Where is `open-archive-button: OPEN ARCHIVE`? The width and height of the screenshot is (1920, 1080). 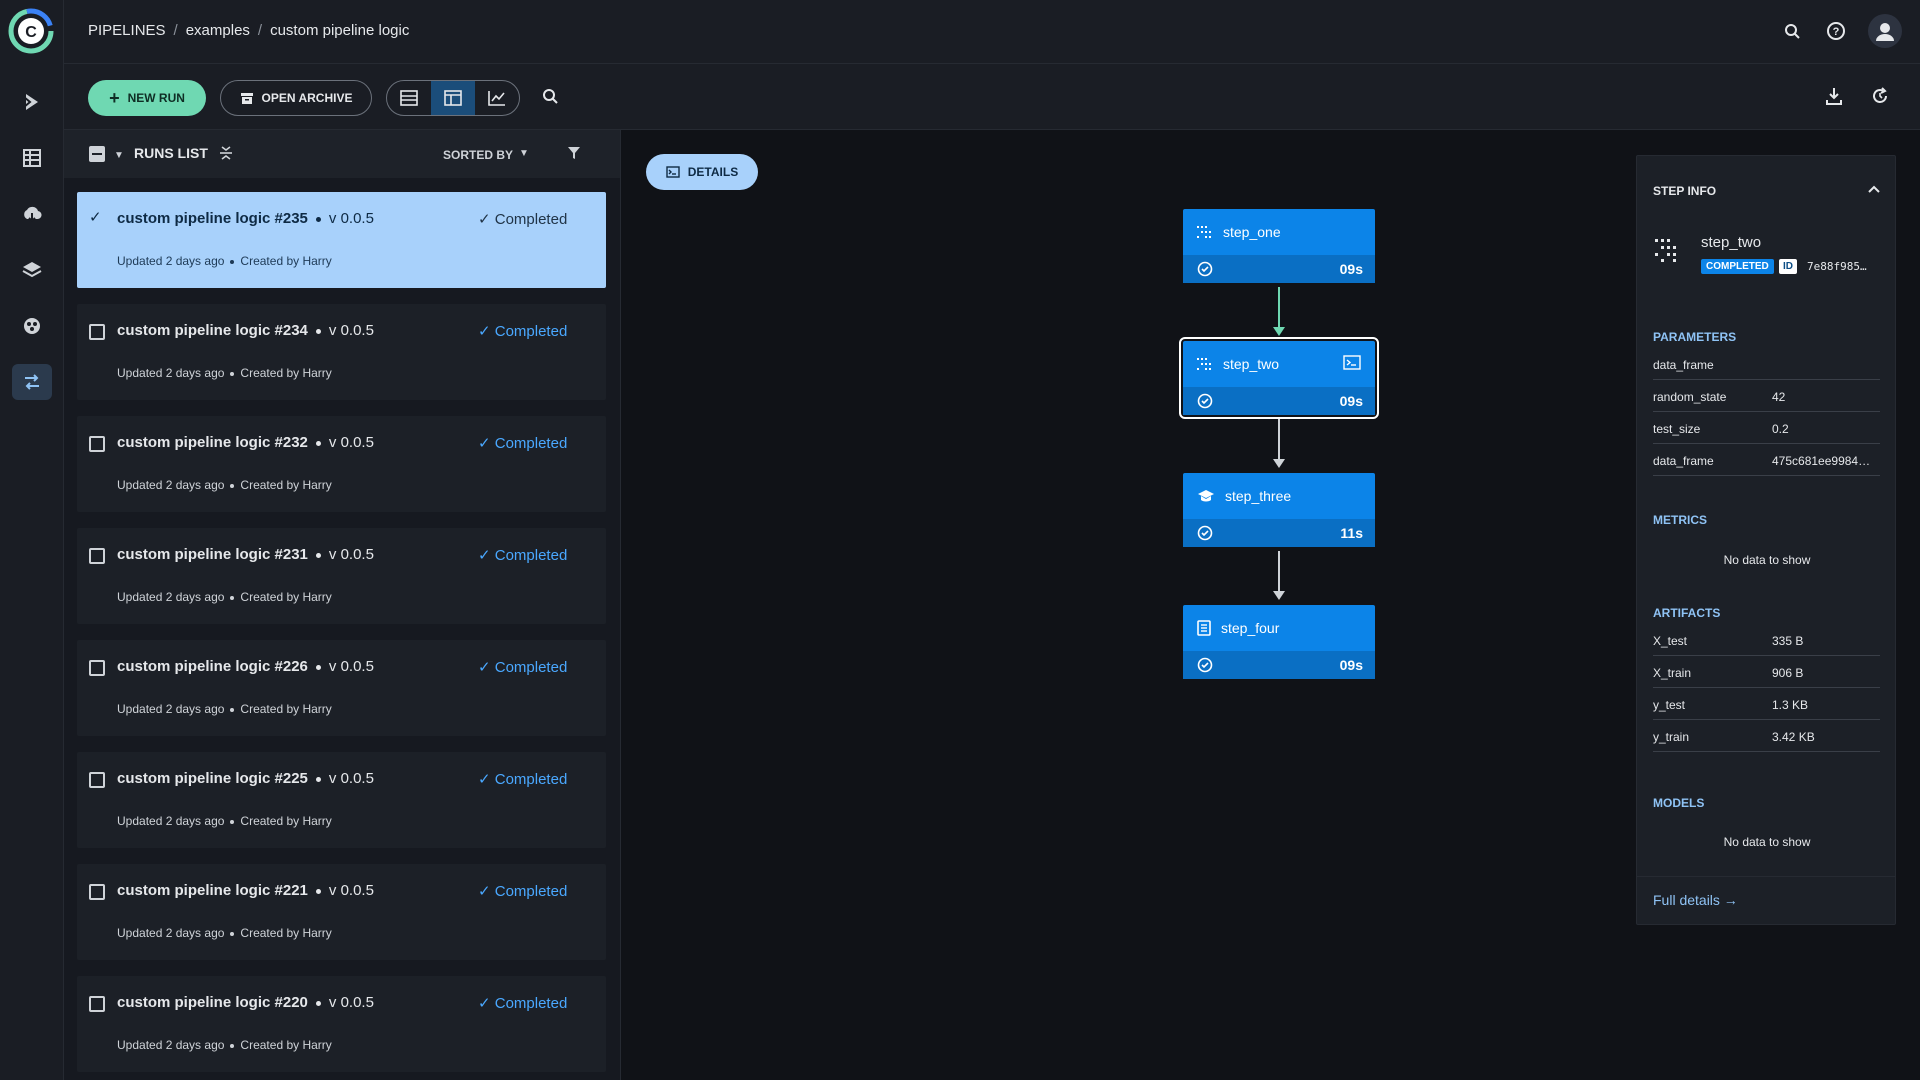 open-archive-button: OPEN ARCHIVE is located at coordinates (296, 98).